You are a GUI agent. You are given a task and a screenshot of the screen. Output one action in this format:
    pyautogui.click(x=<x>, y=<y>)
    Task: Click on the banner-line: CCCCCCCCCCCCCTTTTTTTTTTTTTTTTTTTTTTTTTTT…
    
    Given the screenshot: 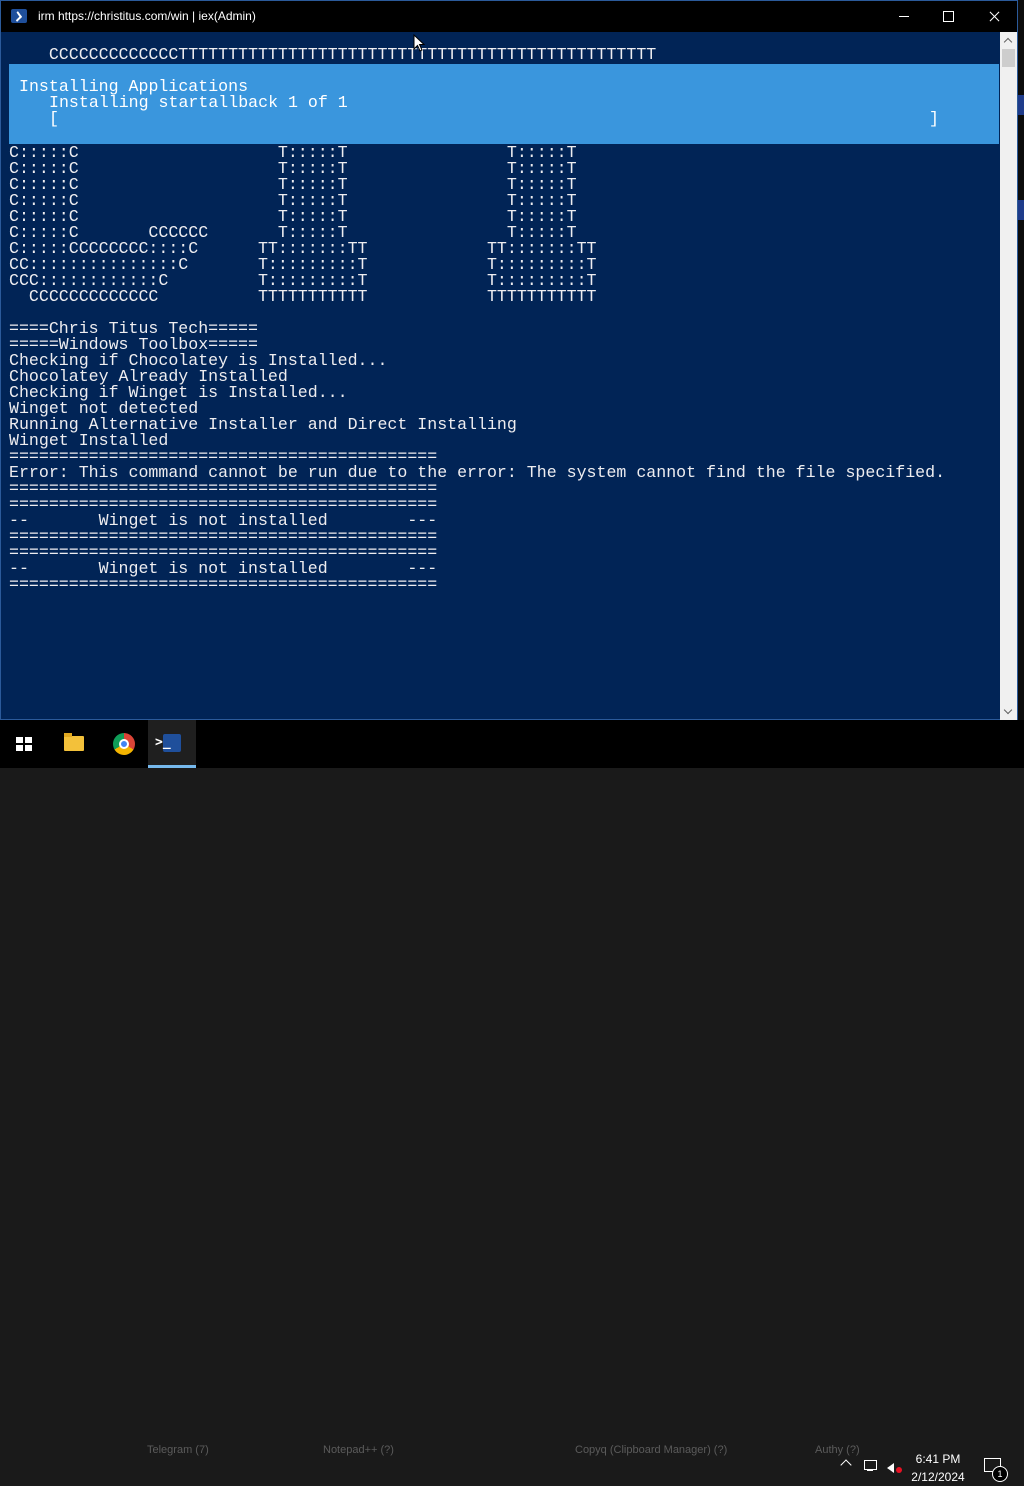 What is the action you would take?
    pyautogui.click(x=333, y=54)
    